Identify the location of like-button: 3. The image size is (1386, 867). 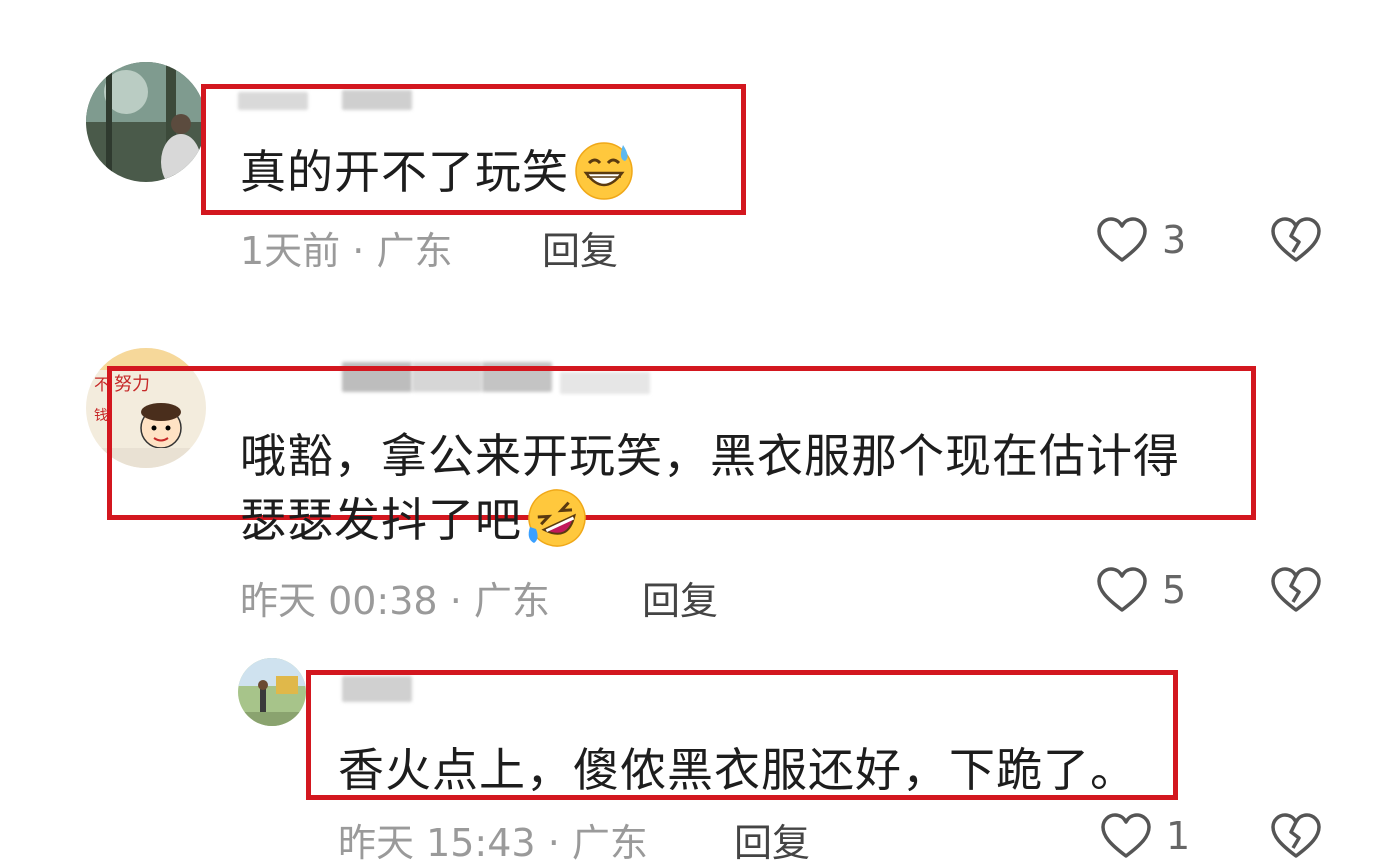
(1141, 240).